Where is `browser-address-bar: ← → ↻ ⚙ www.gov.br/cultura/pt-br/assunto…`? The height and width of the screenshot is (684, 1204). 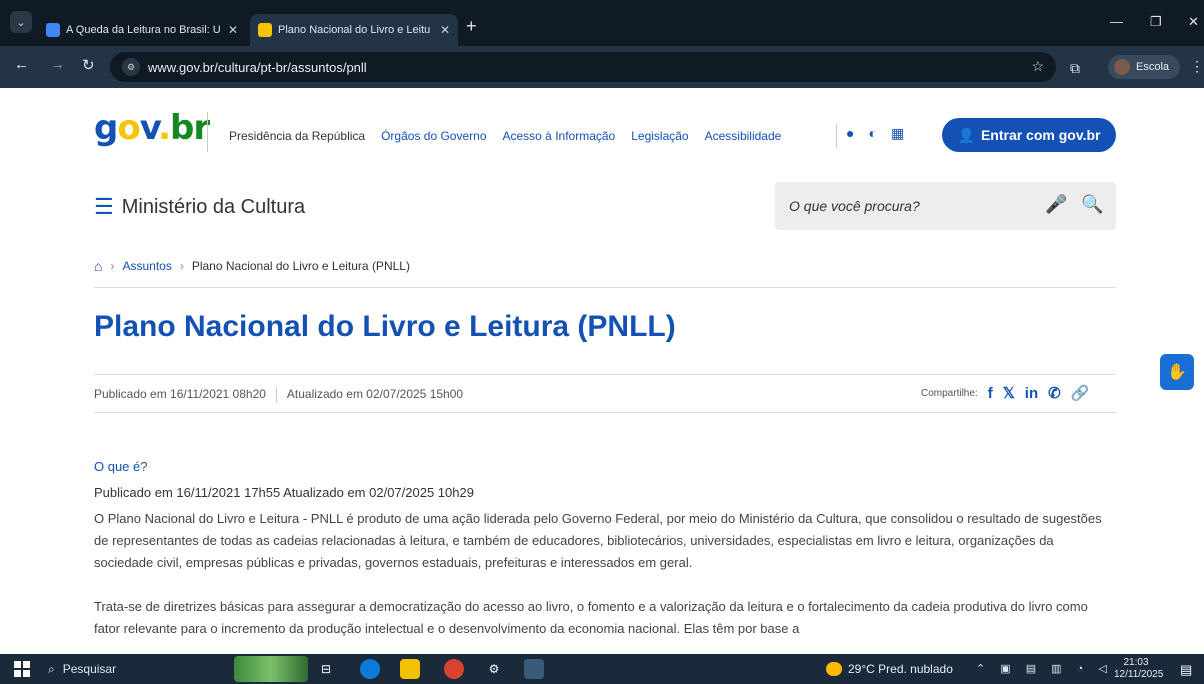 browser-address-bar: ← → ↻ ⚙ www.gov.br/cultura/pt-br/assunto… is located at coordinates (602, 67).